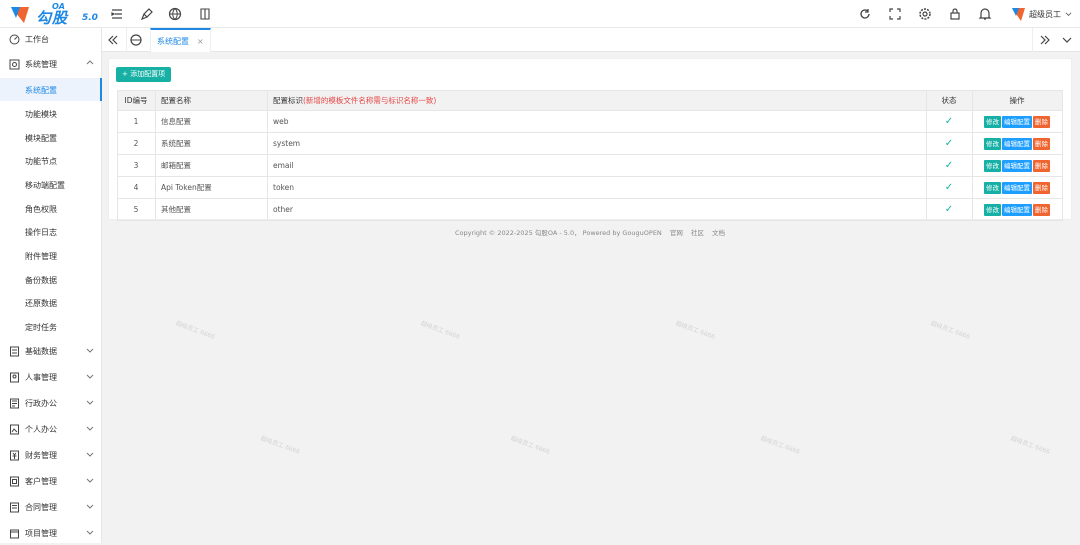  I want to click on avatar, so click(1018, 14).